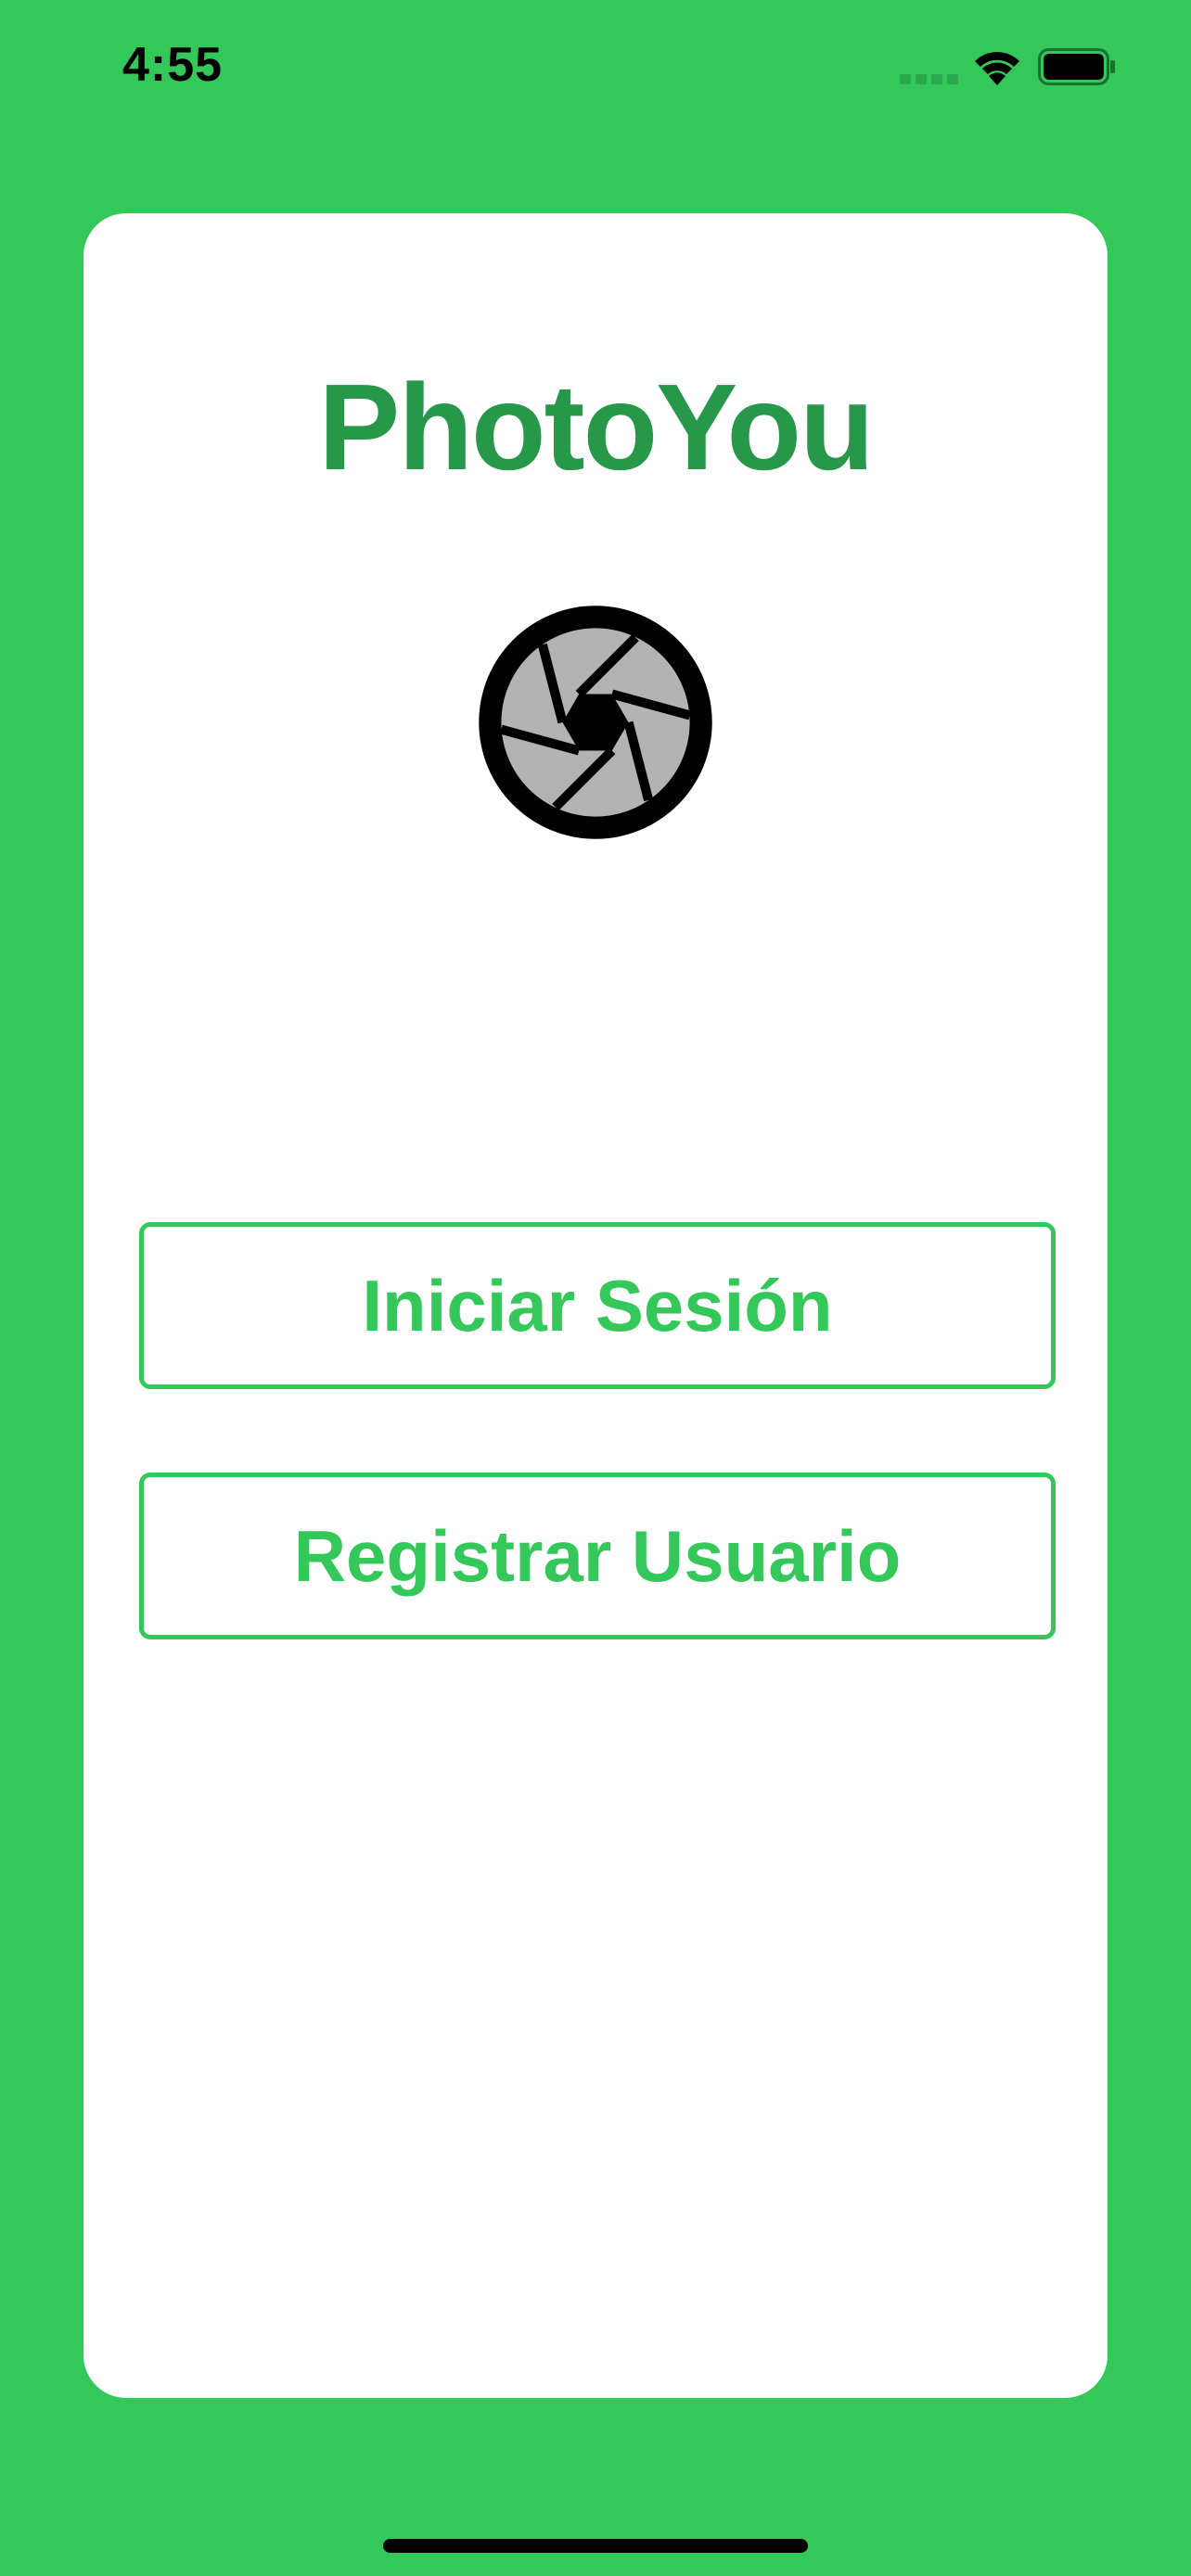 This screenshot has height=2576, width=1191. I want to click on login-button: Iniciar Sesión, so click(597, 1305).